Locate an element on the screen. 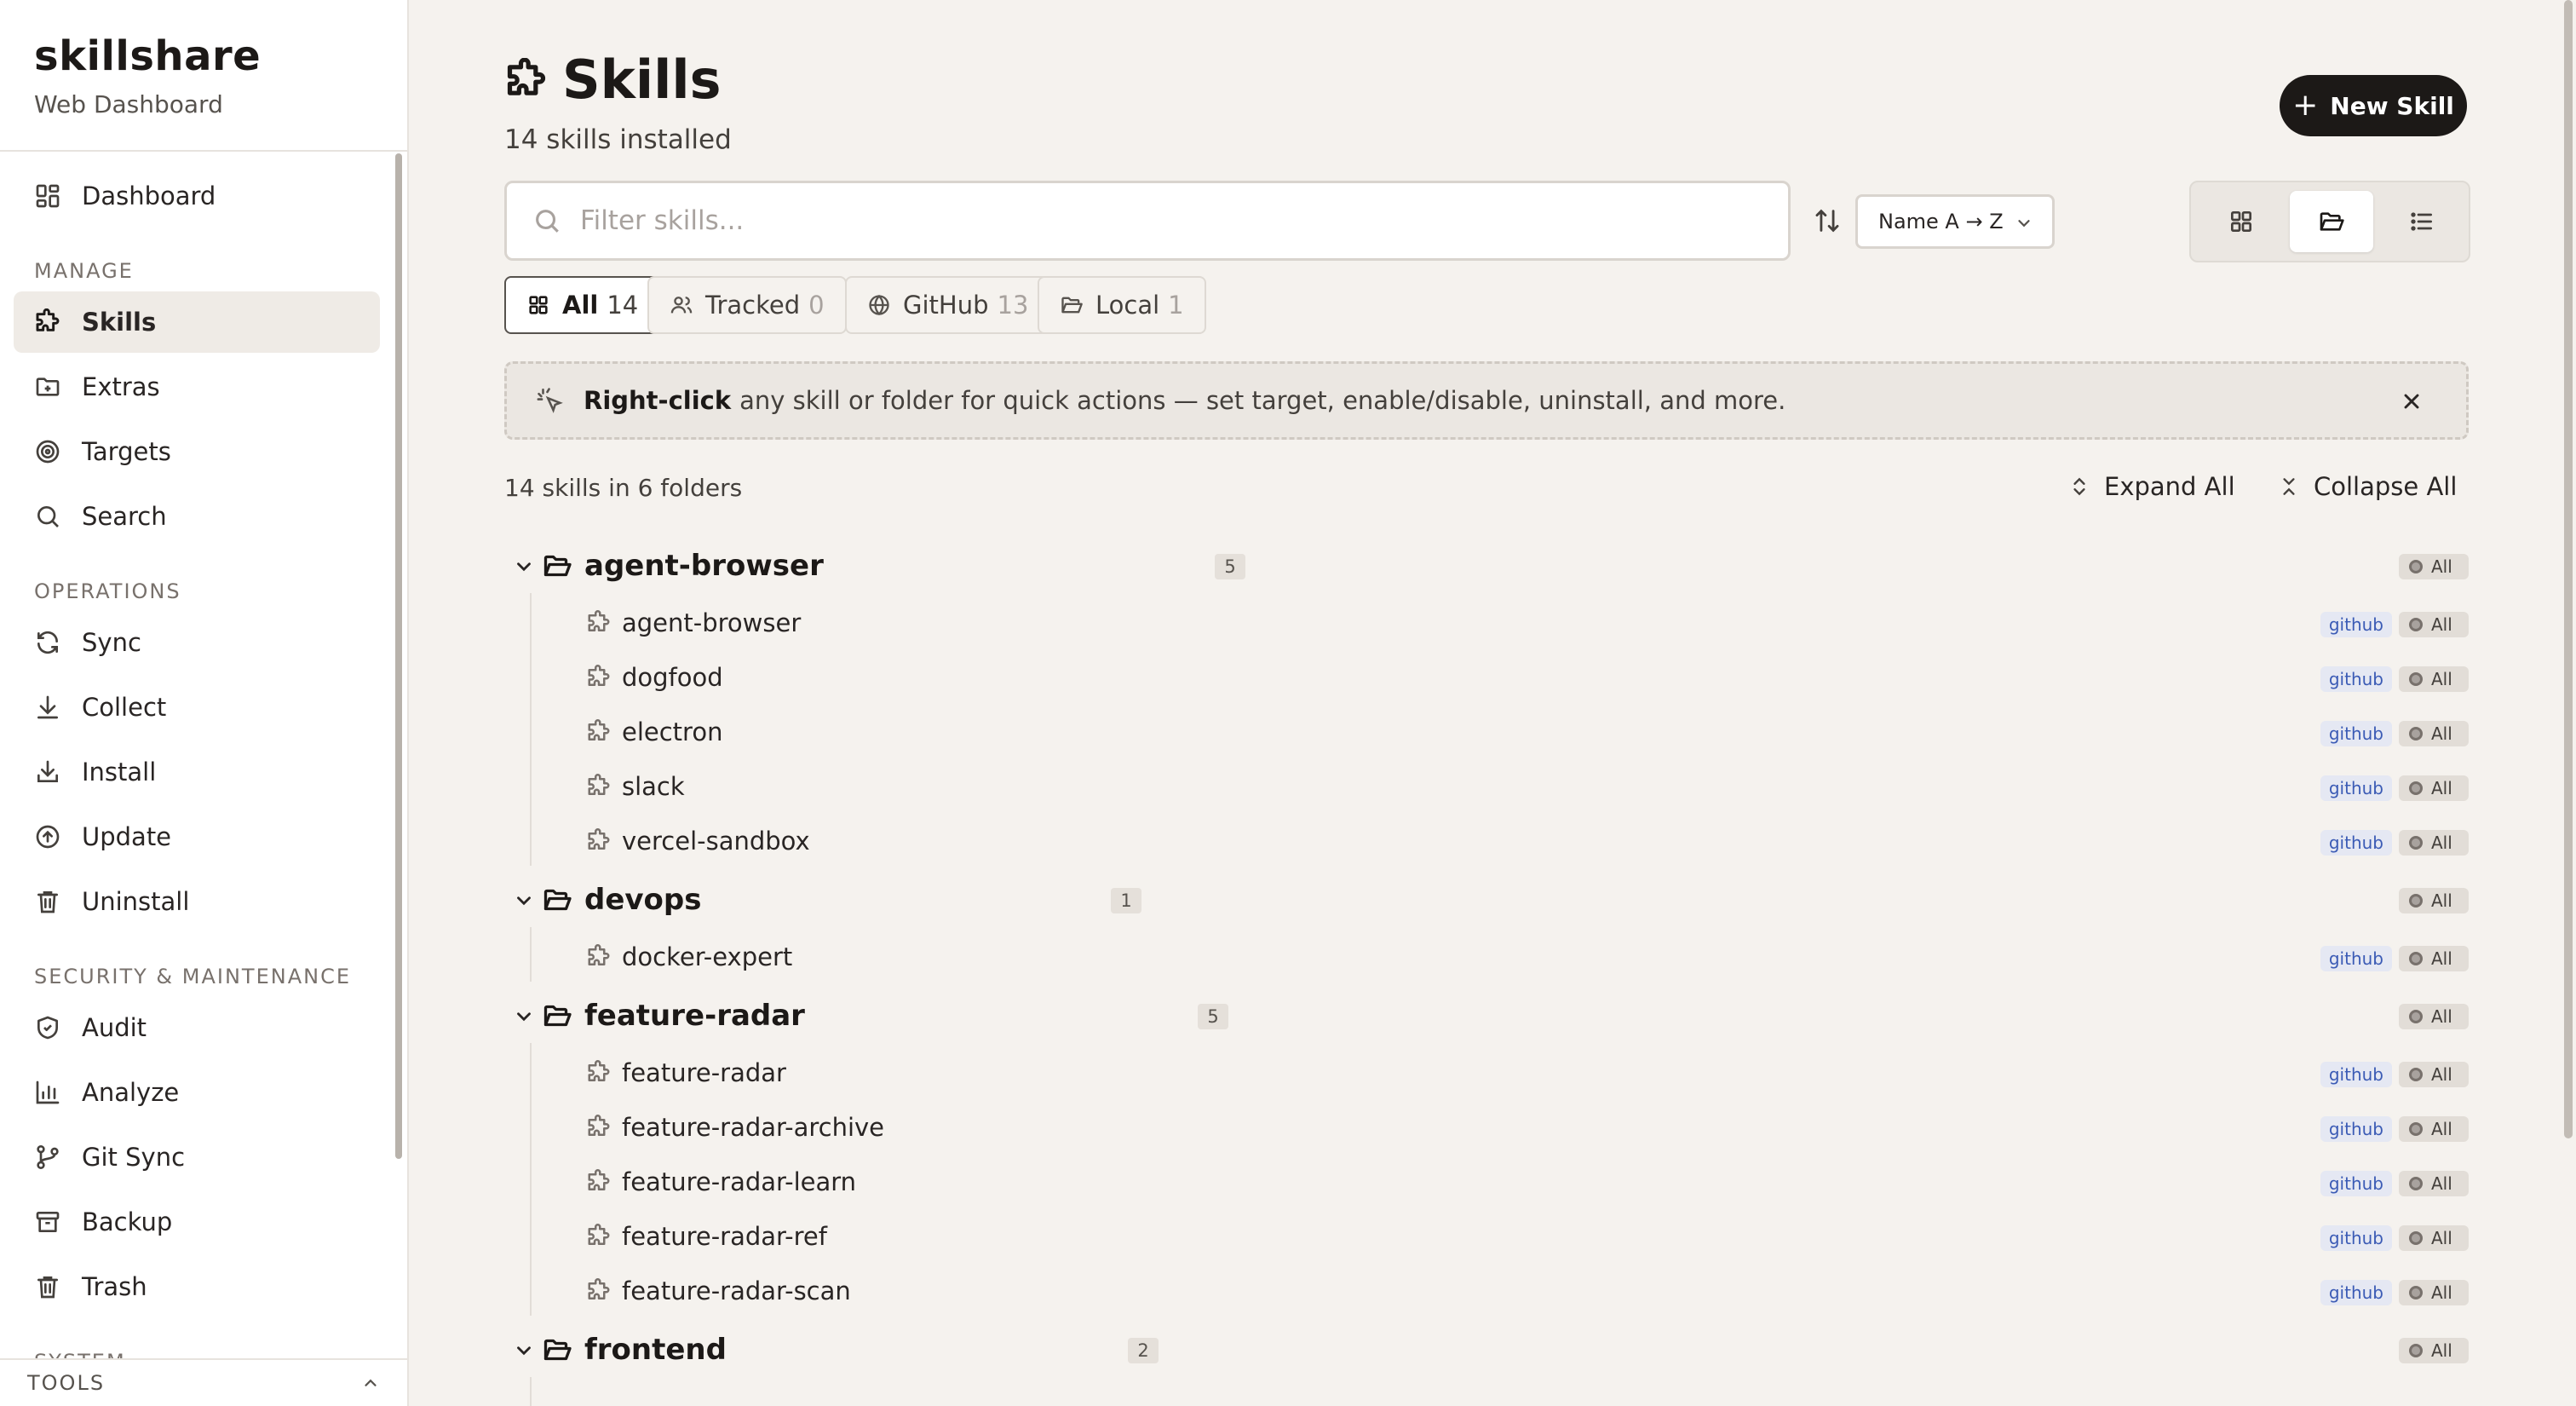 The width and height of the screenshot is (2576, 1406). sidebar-item-skills: Skills is located at coordinates (197, 322).